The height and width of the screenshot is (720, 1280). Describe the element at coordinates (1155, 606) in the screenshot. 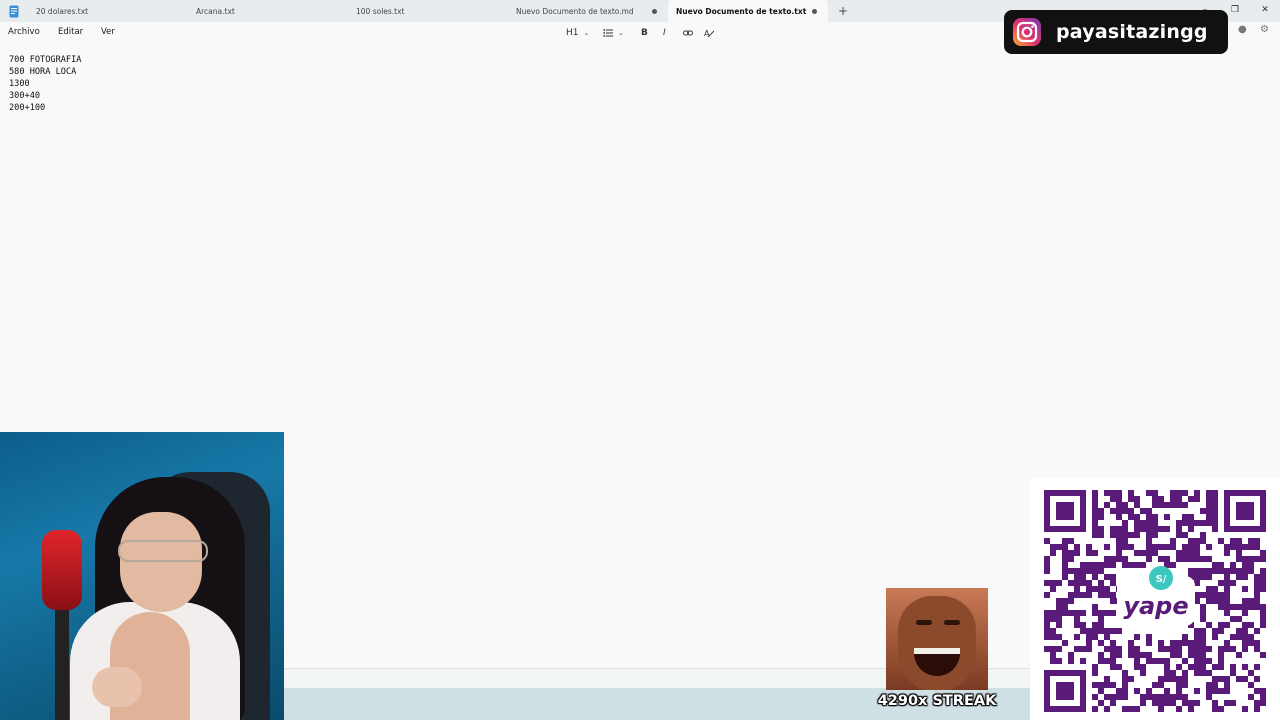

I see `yape-brand-text: yape` at that location.